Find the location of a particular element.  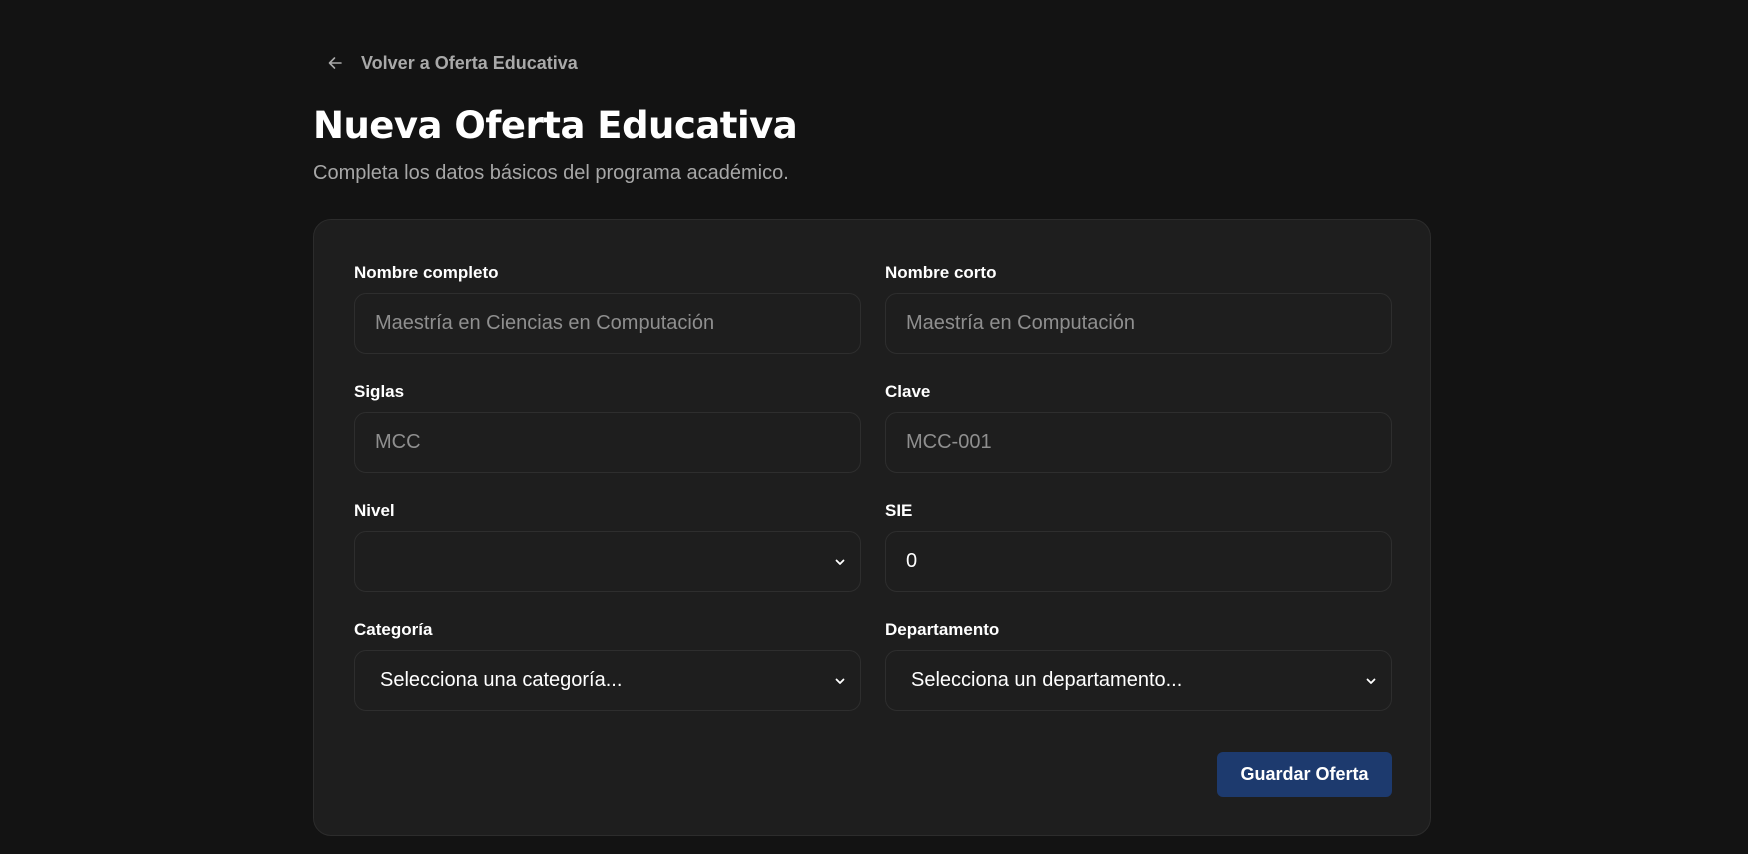

back-link-label: Volver a Oferta Educativa is located at coordinates (469, 62).